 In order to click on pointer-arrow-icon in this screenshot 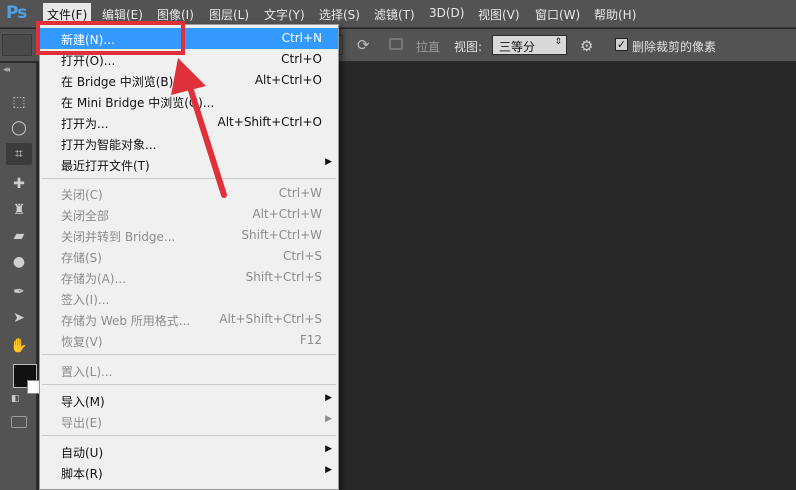, I will do `click(199, 128)`.